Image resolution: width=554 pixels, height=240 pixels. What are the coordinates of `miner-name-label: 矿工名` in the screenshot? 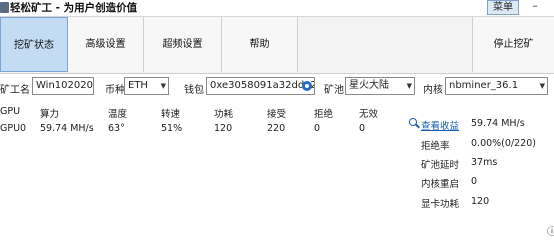 It's located at (15, 90).